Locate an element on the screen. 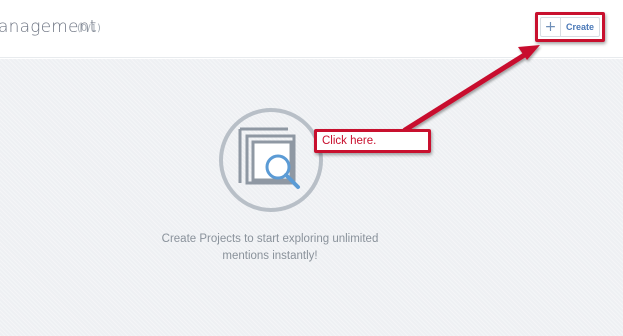 This screenshot has width=623, height=336. annotation-callout: Click here. is located at coordinates (372, 141).